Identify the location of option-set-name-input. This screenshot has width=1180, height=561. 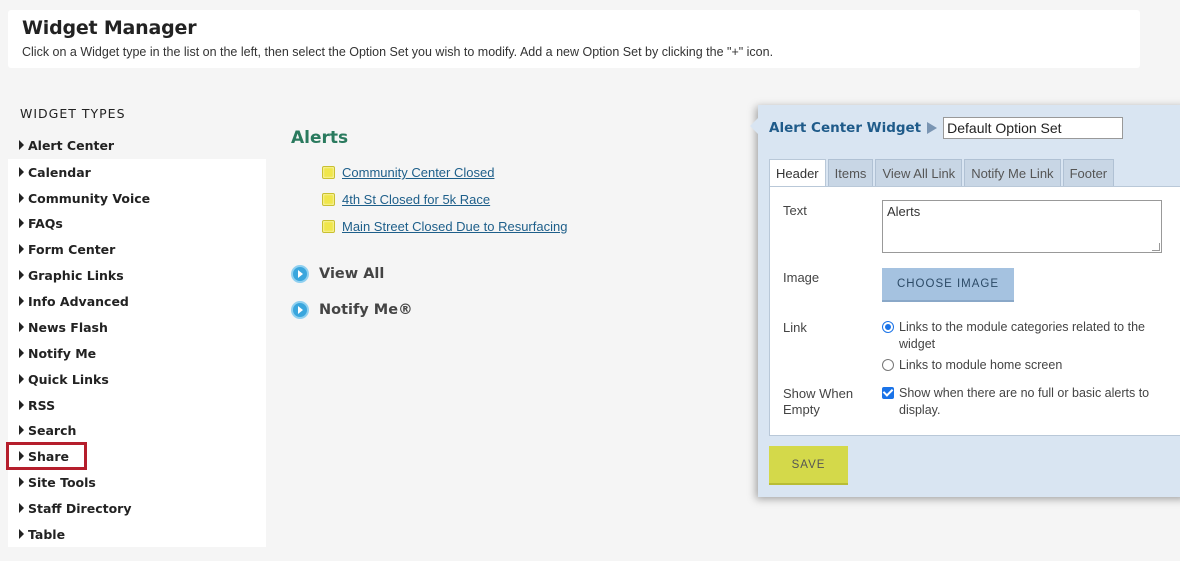
(1033, 128).